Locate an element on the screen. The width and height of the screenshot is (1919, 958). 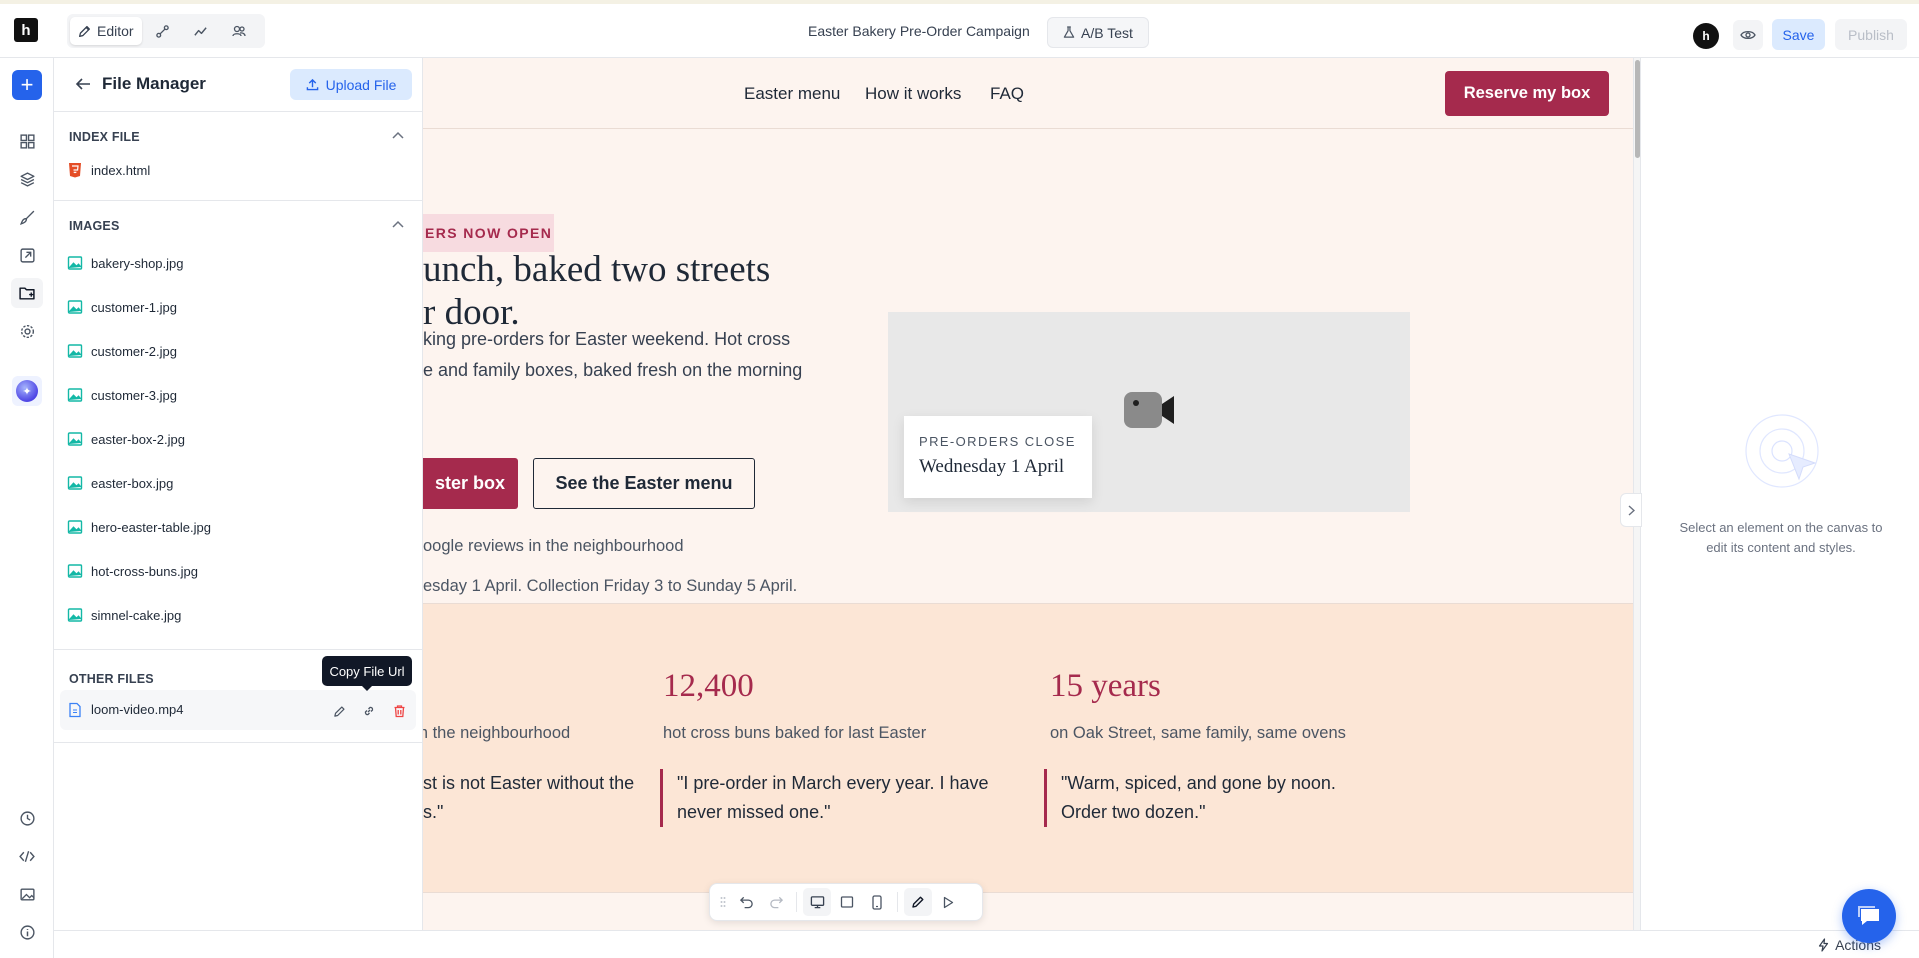
ai-assistant-button: ✦ is located at coordinates (27, 391).